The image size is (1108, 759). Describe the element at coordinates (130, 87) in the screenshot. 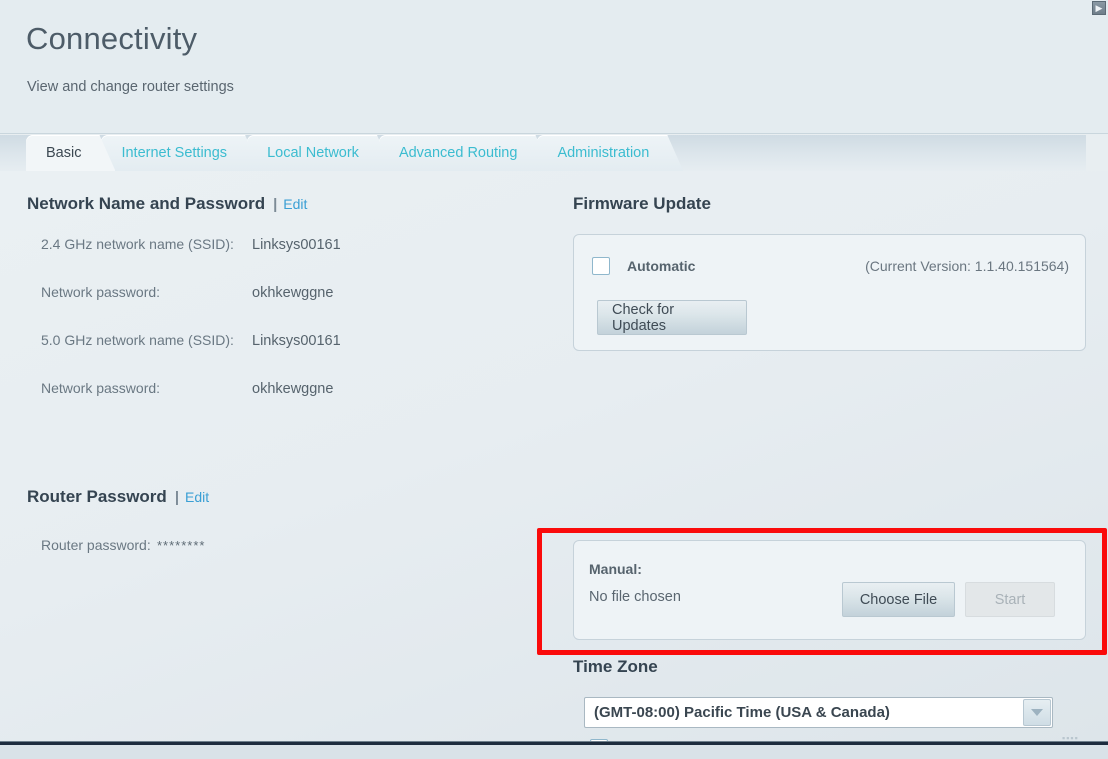

I see `page-subtitle: View and change router settings` at that location.